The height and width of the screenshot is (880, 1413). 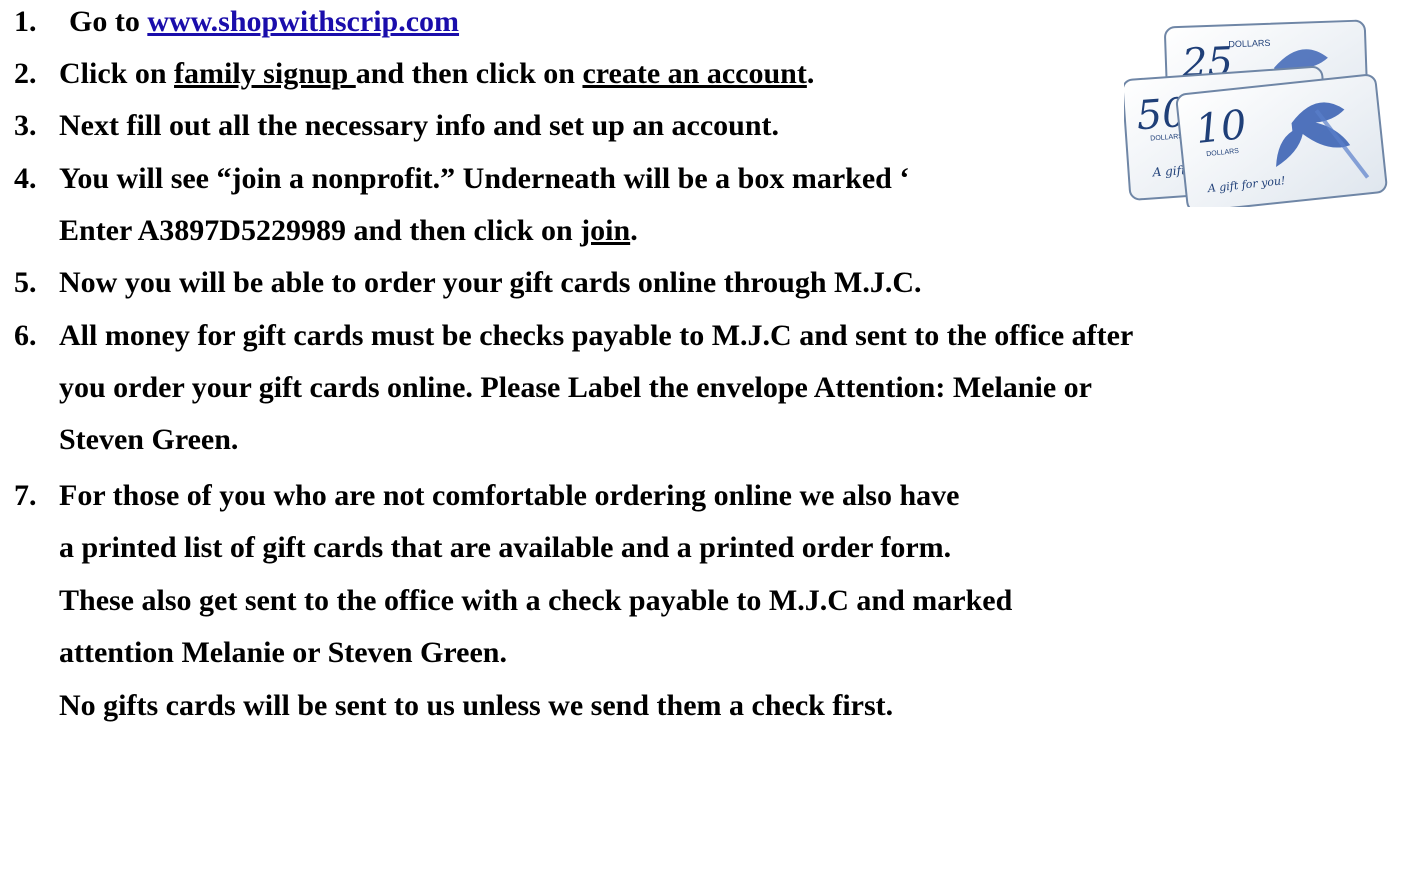 What do you see at coordinates (25, 125) in the screenshot?
I see `step-number: 3.` at bounding box center [25, 125].